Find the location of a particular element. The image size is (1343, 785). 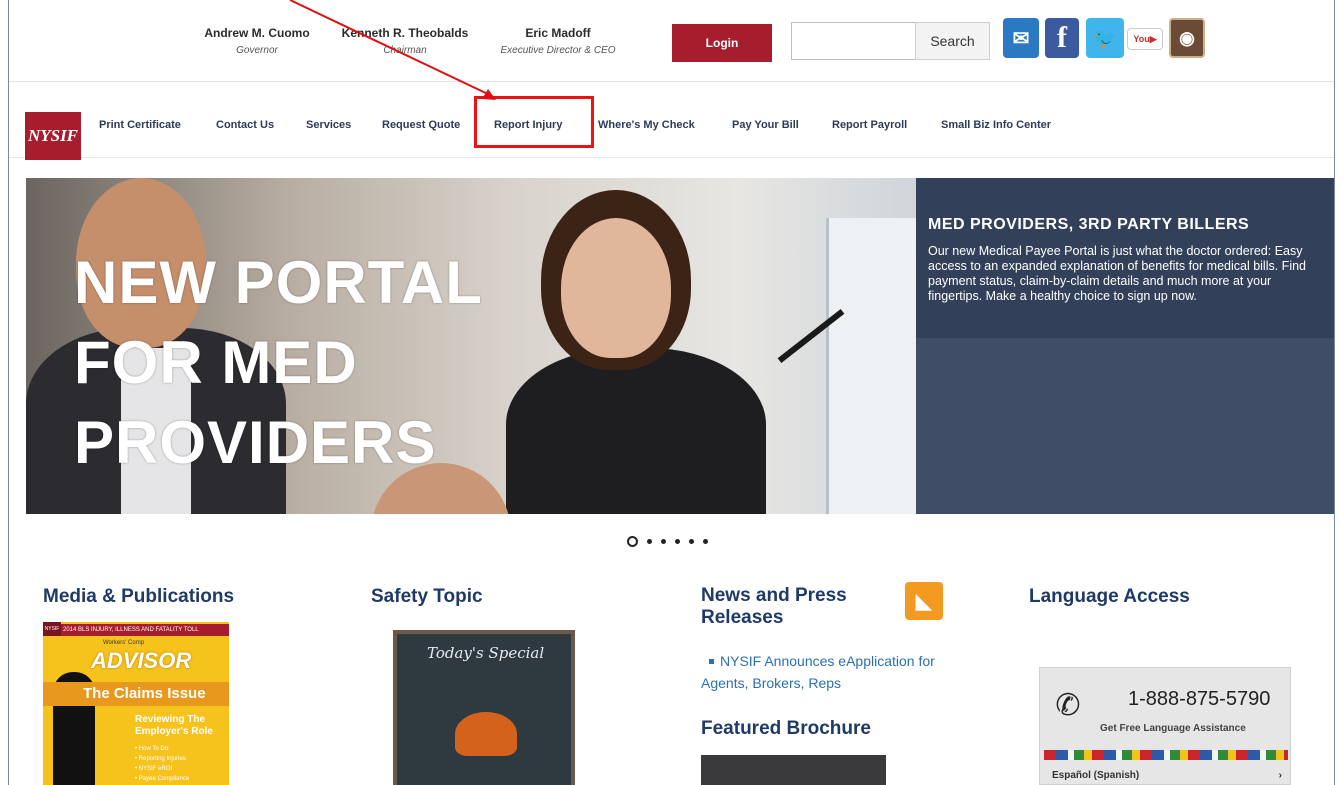

carousel-dot-active is located at coordinates (632, 541).